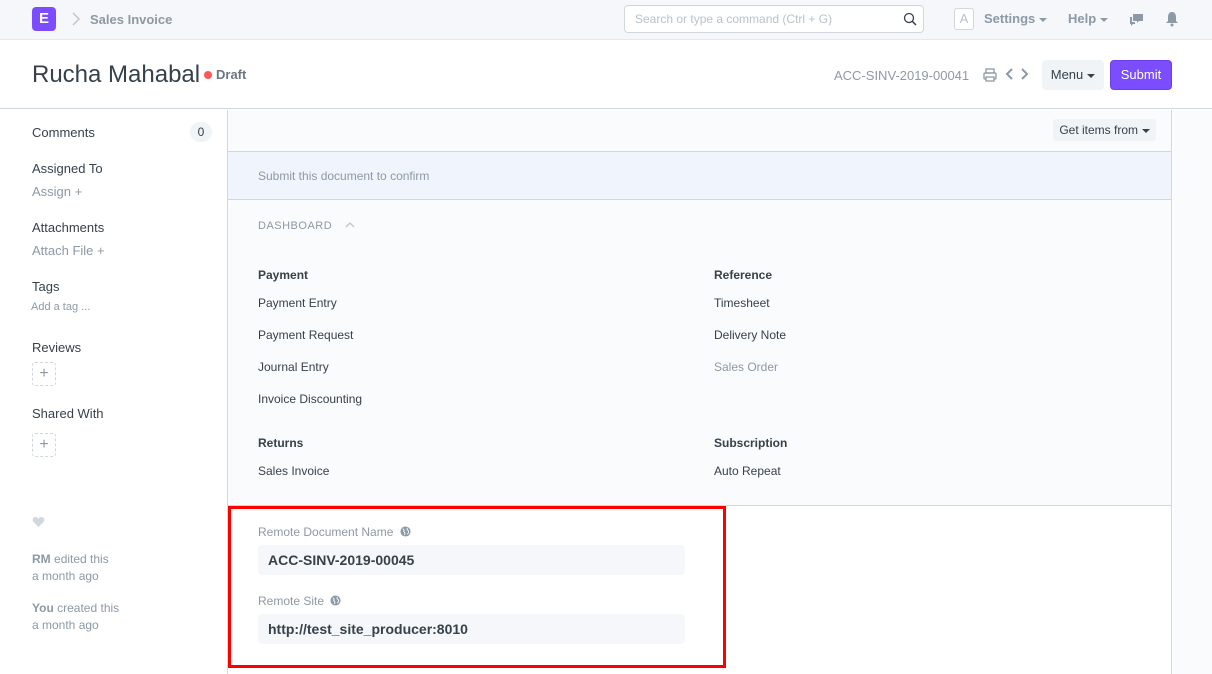 Image resolution: width=1212 pixels, height=674 pixels. Describe the element at coordinates (1010, 18) in the screenshot. I see `settings-label: Settings` at that location.